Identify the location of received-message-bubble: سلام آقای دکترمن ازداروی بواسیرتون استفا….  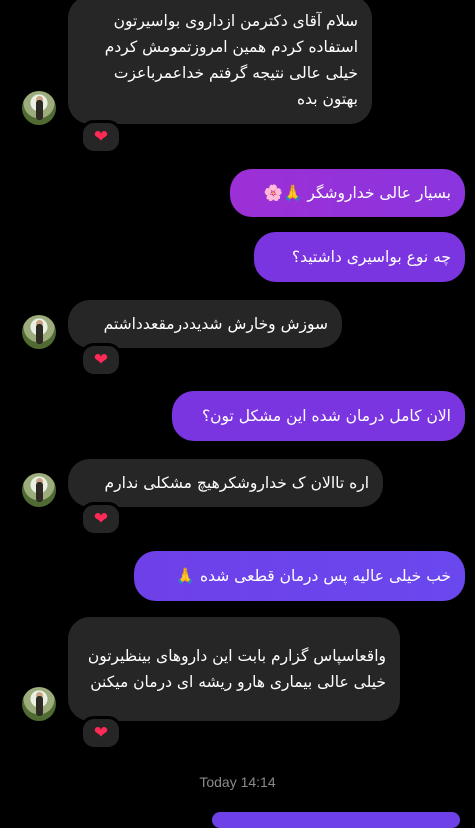
(220, 62).